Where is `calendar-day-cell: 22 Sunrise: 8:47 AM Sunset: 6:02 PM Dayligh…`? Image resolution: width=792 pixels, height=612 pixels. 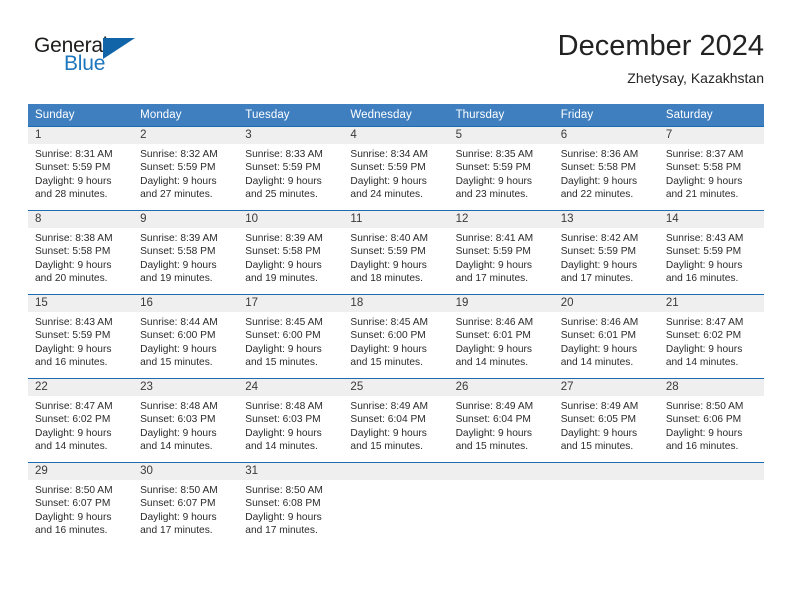 calendar-day-cell: 22 Sunrise: 8:47 AM Sunset: 6:02 PM Dayligh… is located at coordinates (81, 420).